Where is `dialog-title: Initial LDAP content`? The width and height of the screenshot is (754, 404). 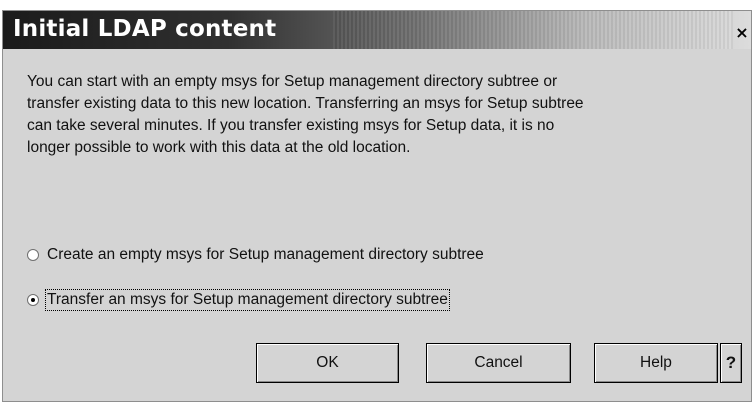
dialog-title: Initial LDAP content is located at coordinates (145, 29).